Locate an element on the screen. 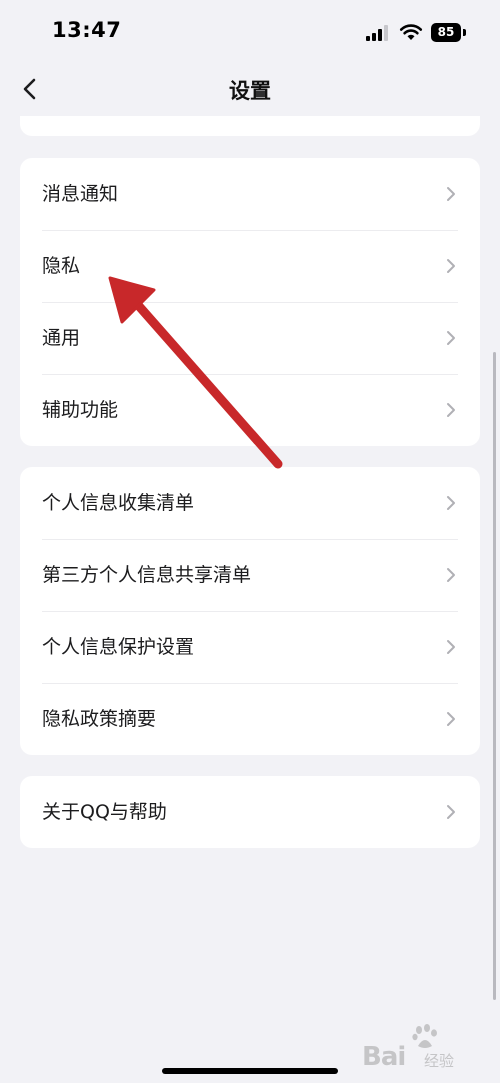 This screenshot has height=1083, width=500. baidu-watermark: Bai 经验 is located at coordinates (427, 1046).